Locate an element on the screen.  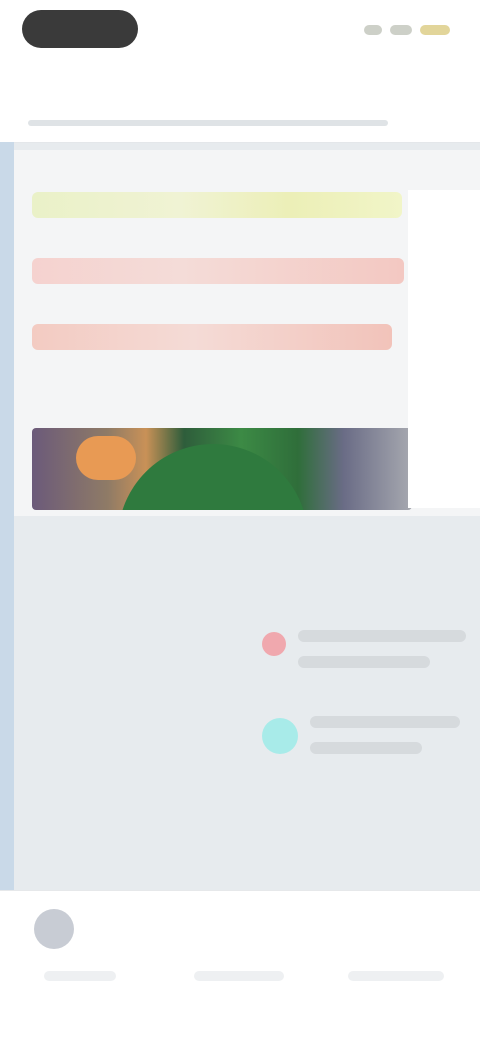
wifi-icon is located at coordinates (401, 30).